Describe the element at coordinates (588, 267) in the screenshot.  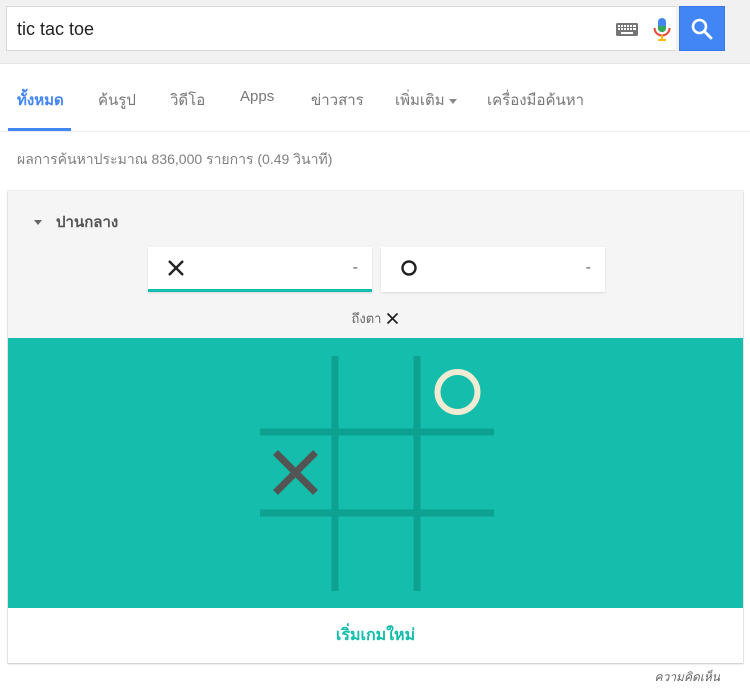
I see `player-o-score: -` at that location.